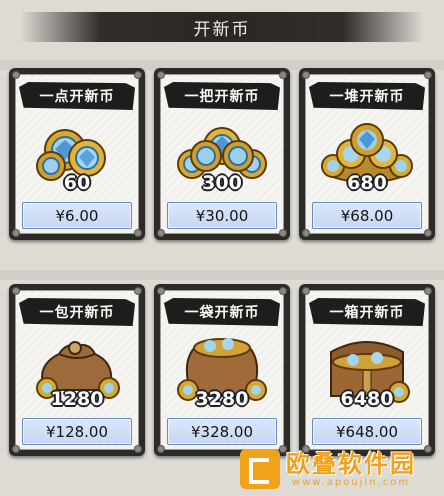  I want to click on buy-button: ¥328.00, so click(222, 431).